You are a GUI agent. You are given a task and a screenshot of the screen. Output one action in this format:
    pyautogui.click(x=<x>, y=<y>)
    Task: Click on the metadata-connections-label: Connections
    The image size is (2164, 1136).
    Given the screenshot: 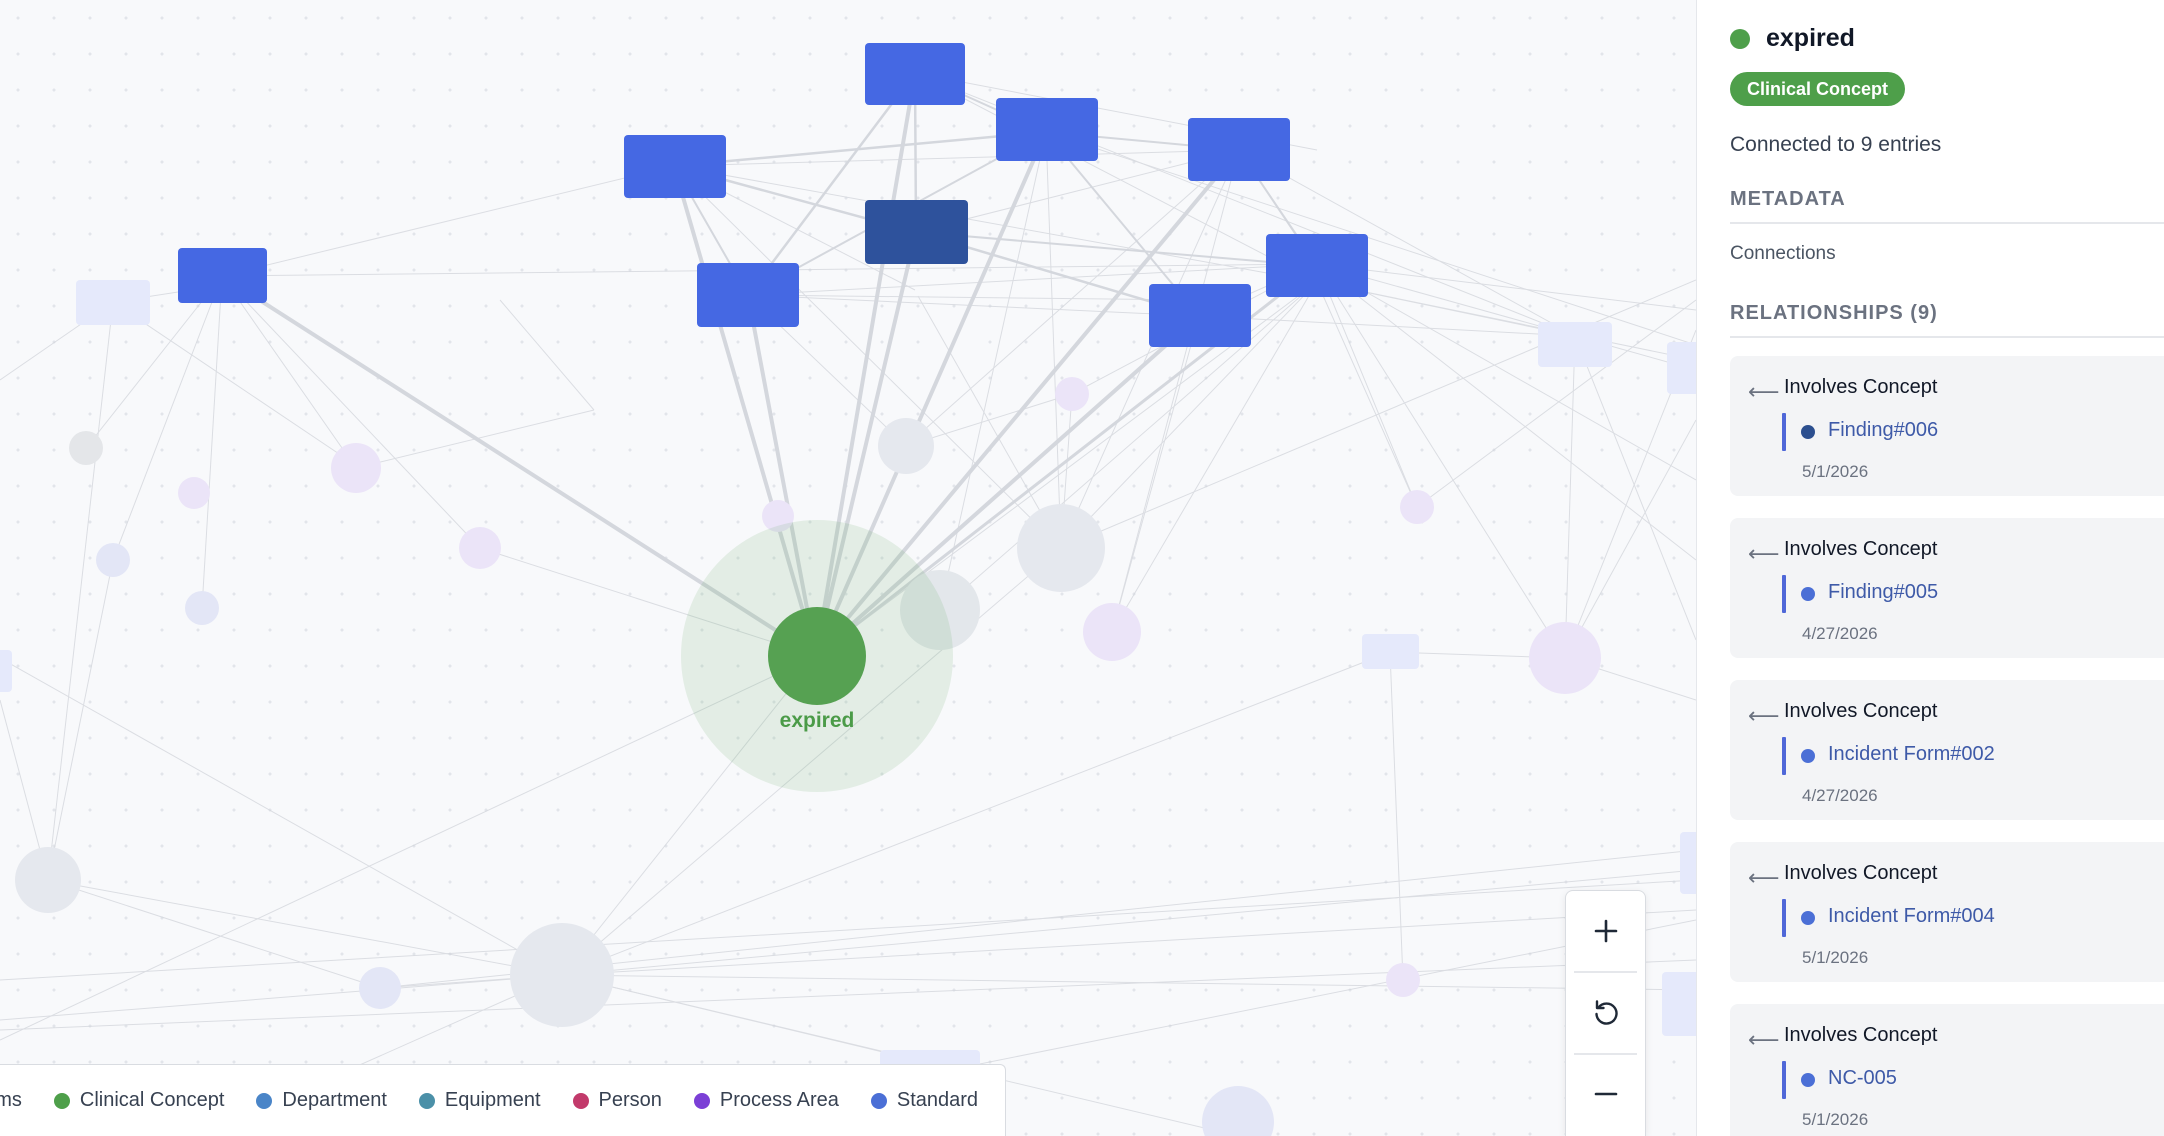 What is the action you would take?
    pyautogui.click(x=1783, y=253)
    